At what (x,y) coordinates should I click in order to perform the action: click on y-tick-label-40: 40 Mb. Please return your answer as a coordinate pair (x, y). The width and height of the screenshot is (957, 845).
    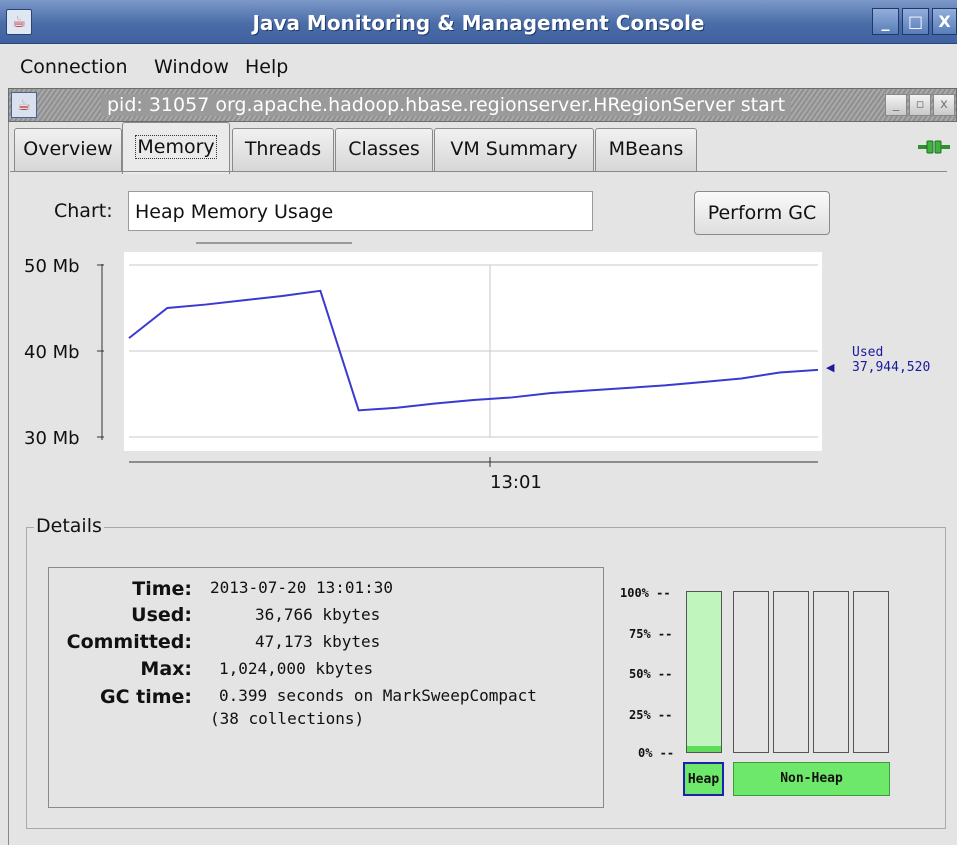
    Looking at the image, I should click on (52, 352).